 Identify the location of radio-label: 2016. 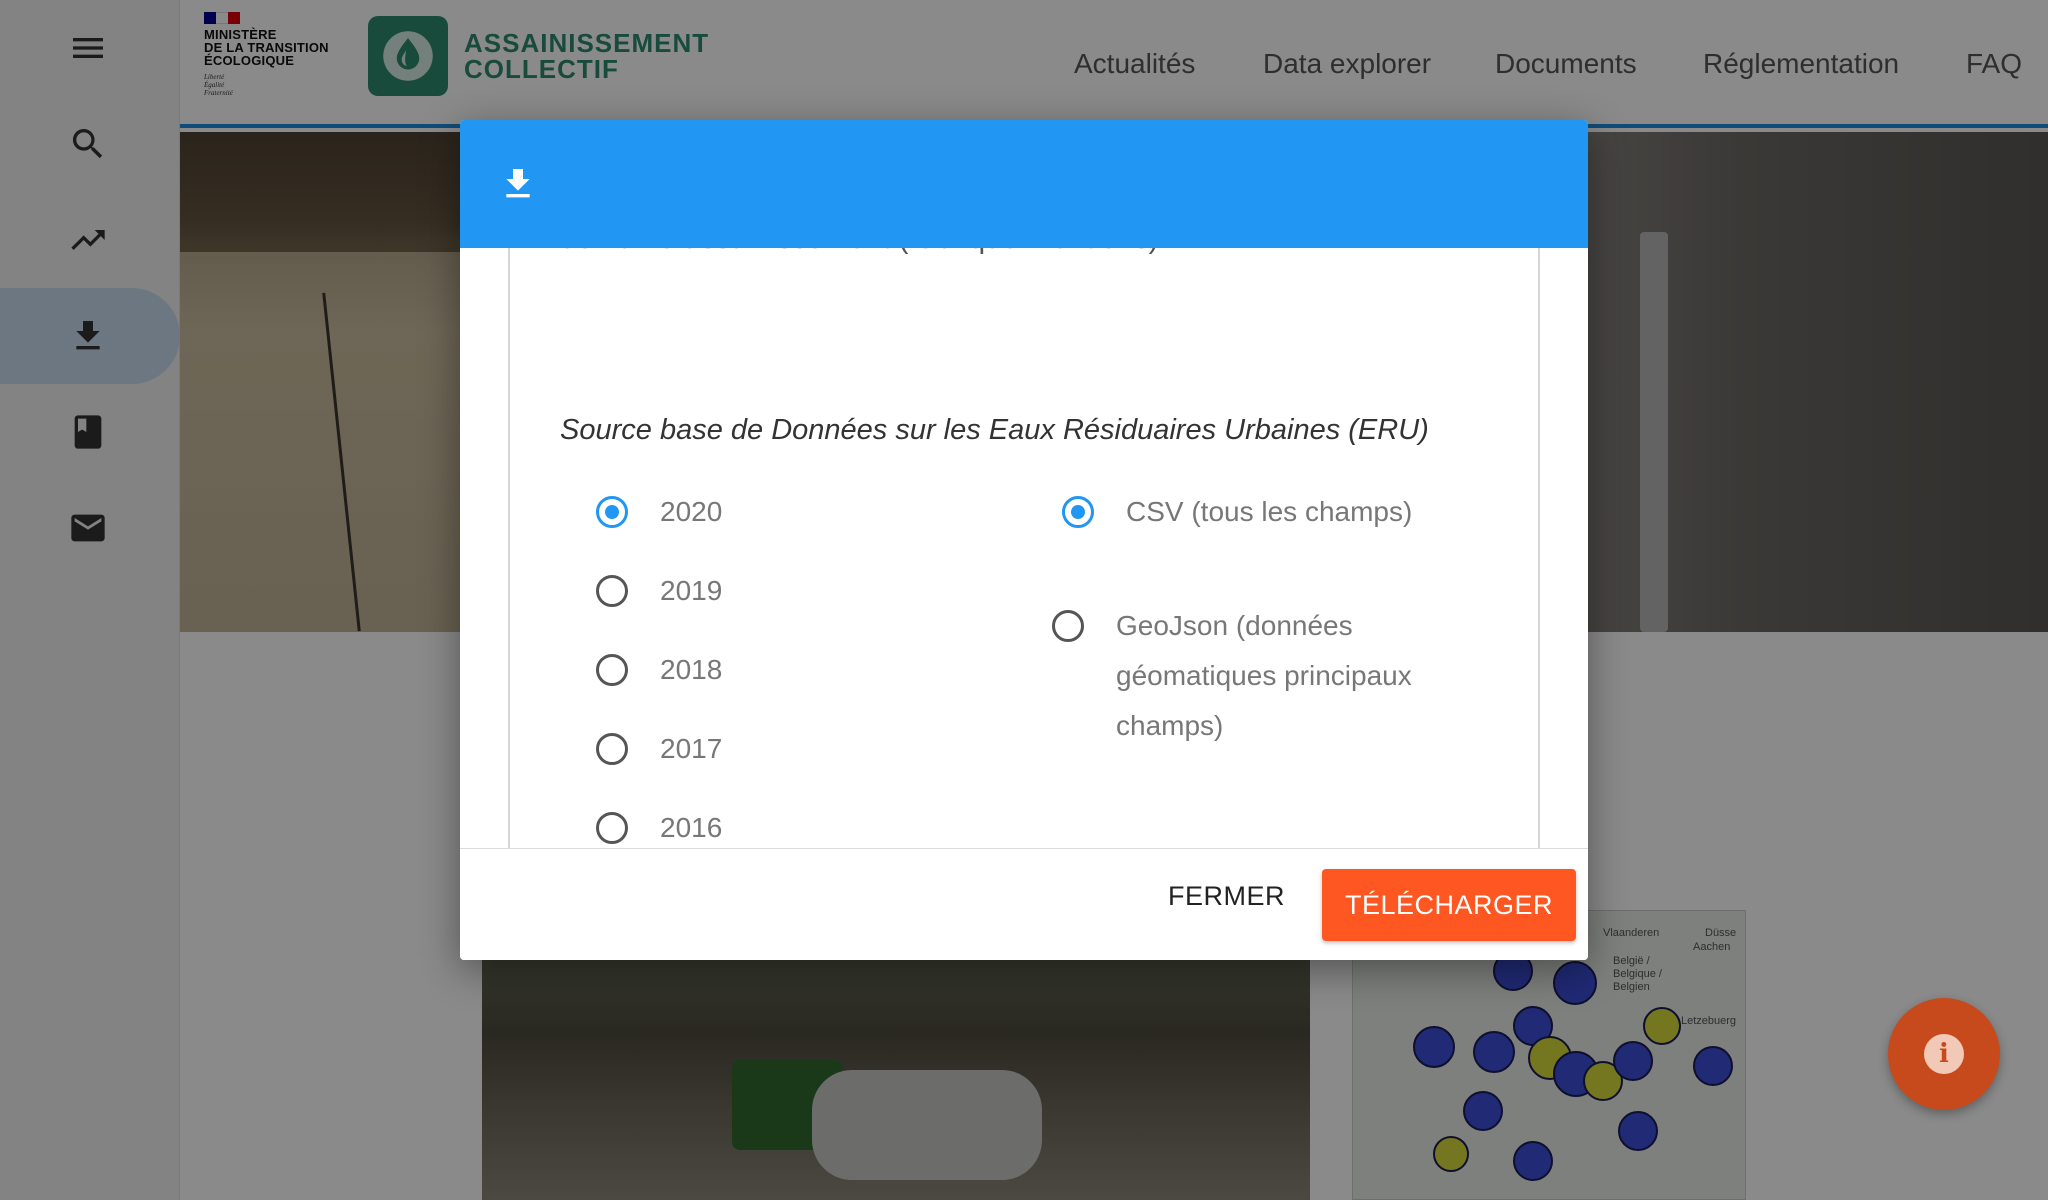
(691, 827).